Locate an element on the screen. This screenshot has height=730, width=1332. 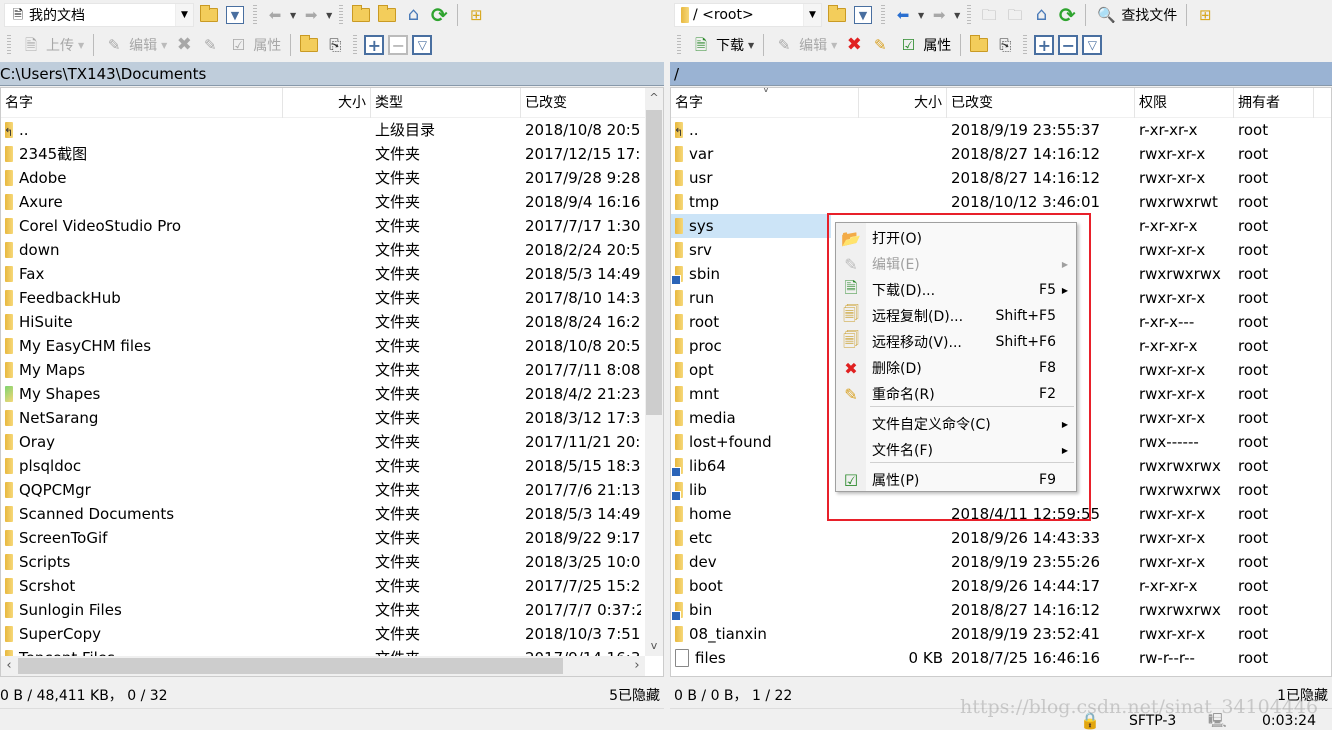
file-row: Scanned Documents 文件夹 2018/5/3 14:49 is located at coordinates (332, 514).